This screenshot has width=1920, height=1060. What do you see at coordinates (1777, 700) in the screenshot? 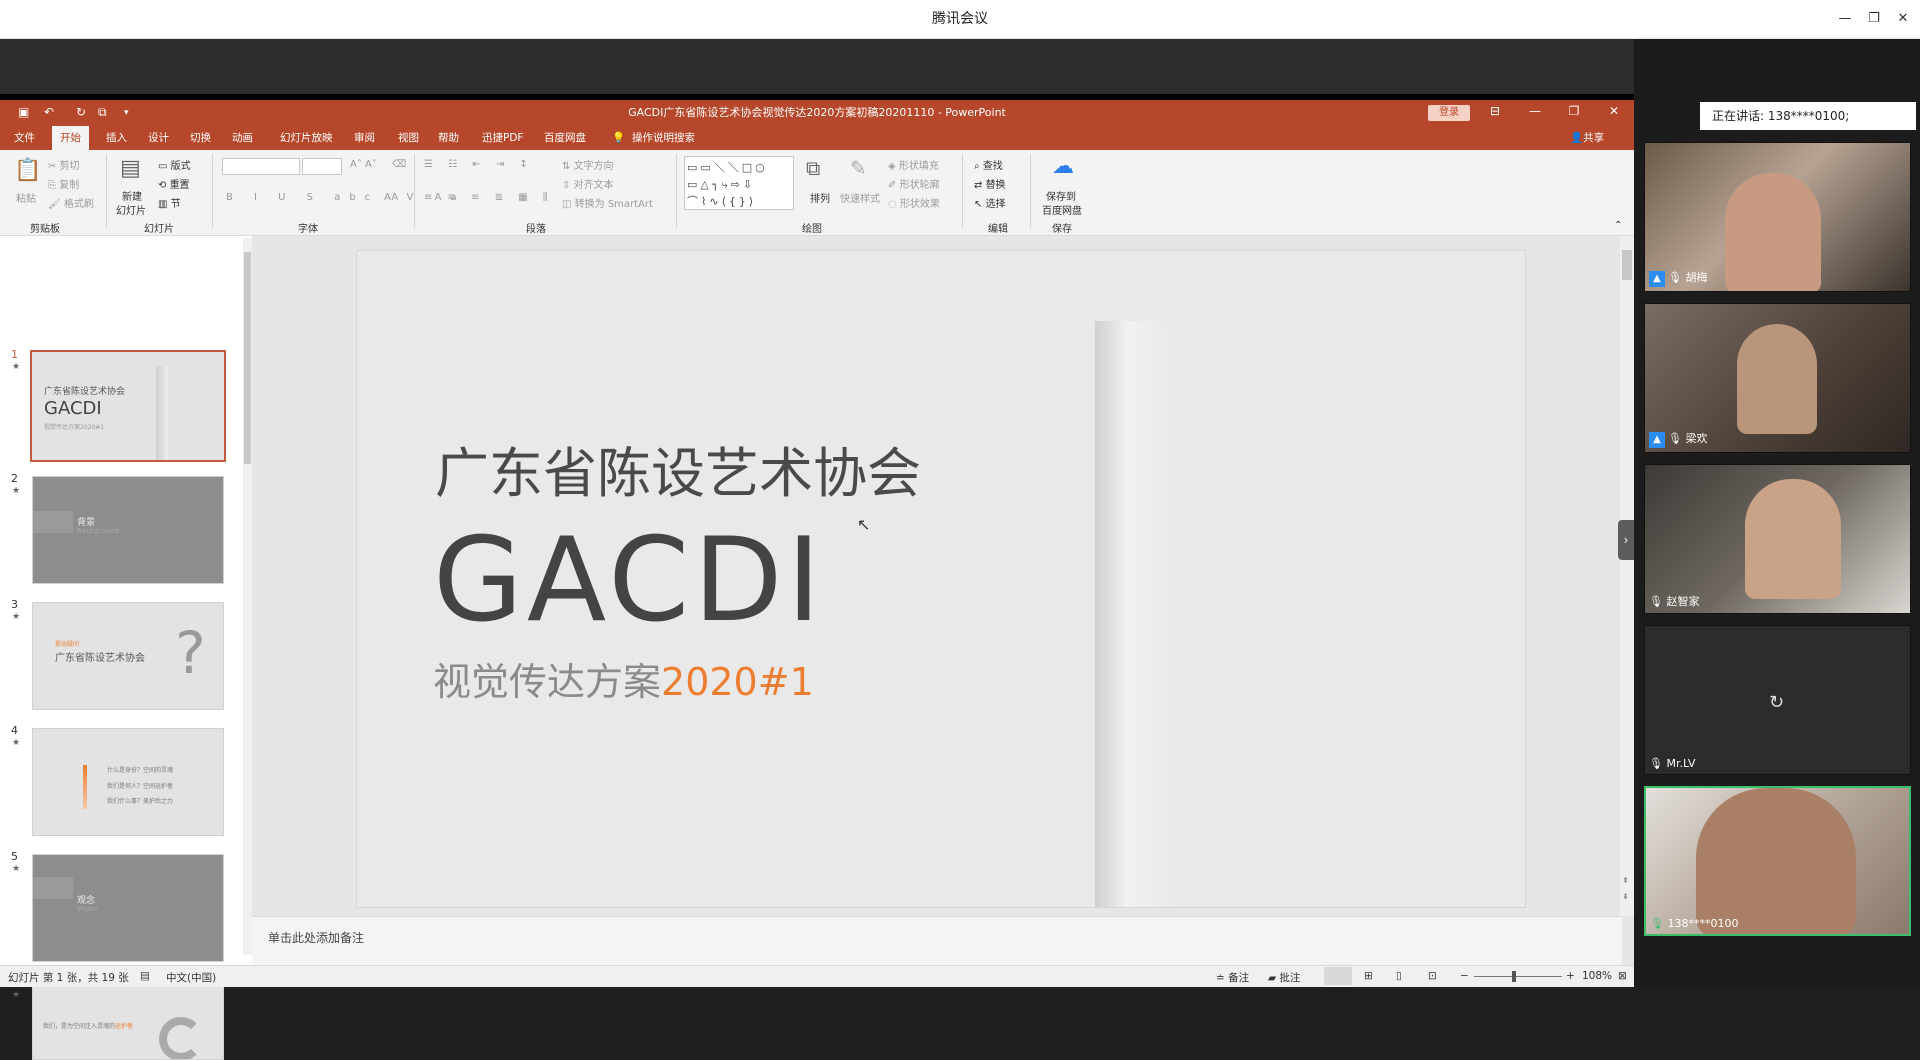
I see `participant-tile: ↻ 🎙 Mr.LV` at bounding box center [1777, 700].